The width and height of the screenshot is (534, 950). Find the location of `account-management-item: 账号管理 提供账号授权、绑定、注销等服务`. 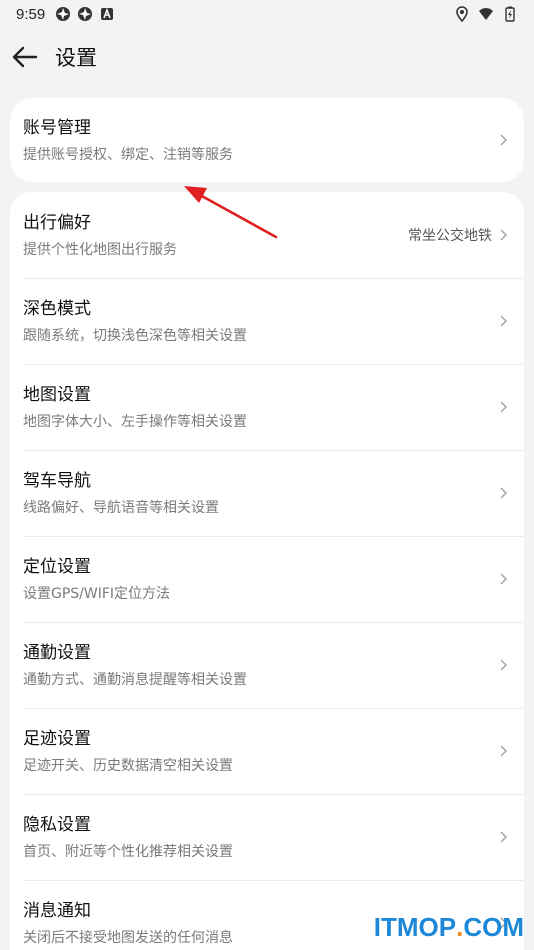

account-management-item: 账号管理 提供账号授权、绑定、注销等服务 is located at coordinates (267, 140).